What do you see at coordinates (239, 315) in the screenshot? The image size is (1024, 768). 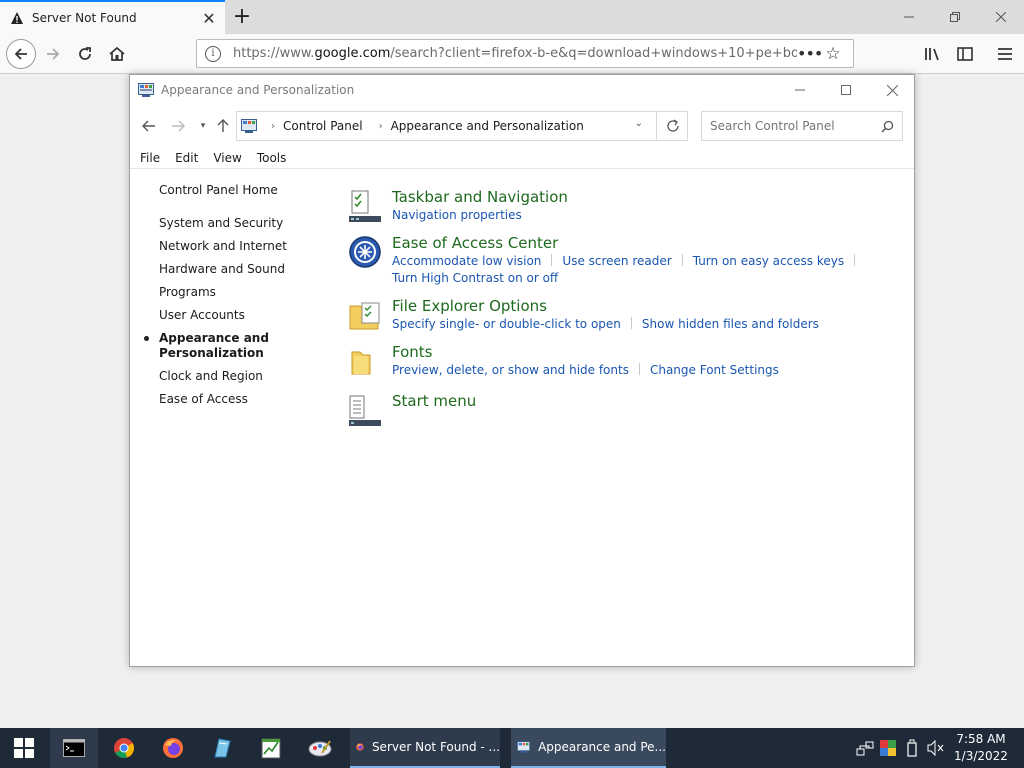 I see `sidebar-item-user-accounts: User Accounts` at bounding box center [239, 315].